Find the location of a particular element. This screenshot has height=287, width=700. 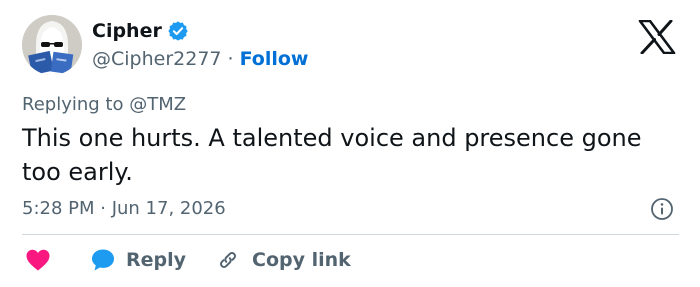

action-bar: Reply Copy link is located at coordinates (186, 260).